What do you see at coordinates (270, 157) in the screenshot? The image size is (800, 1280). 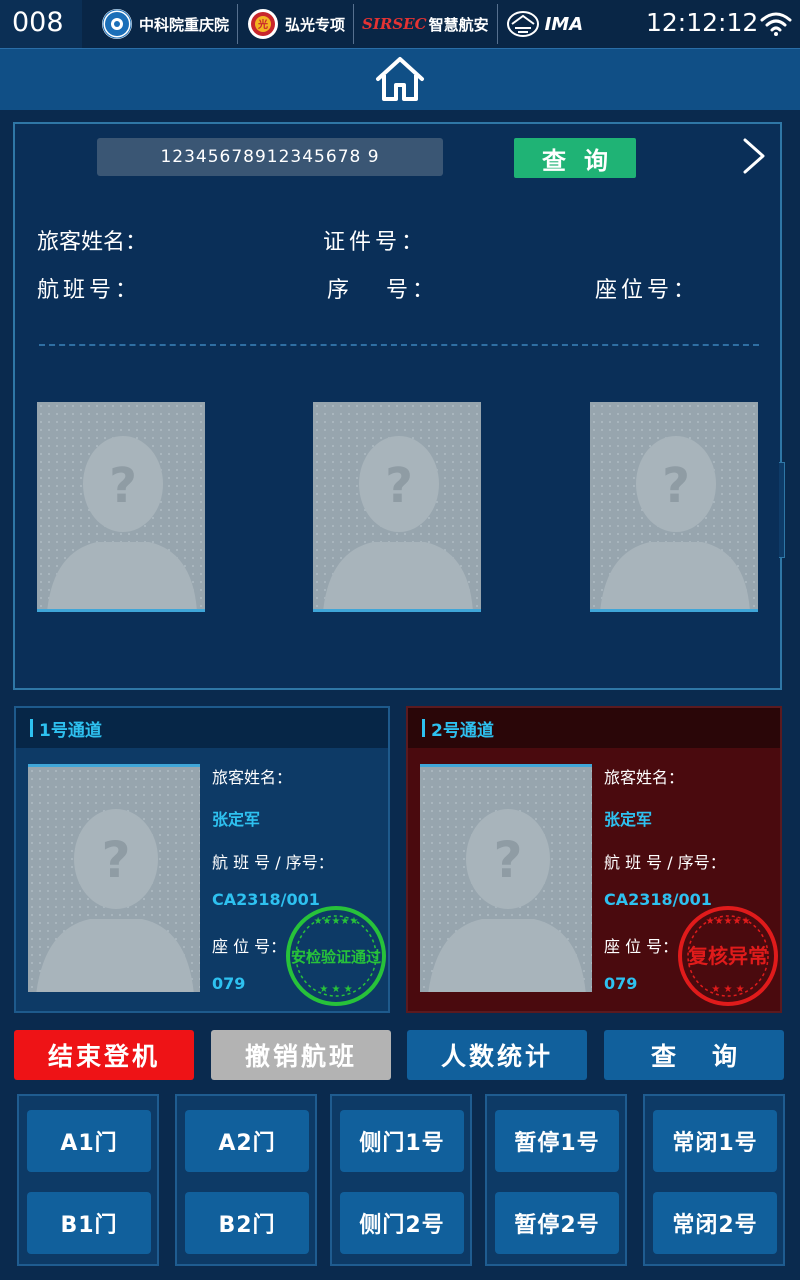 I see `search-input` at bounding box center [270, 157].